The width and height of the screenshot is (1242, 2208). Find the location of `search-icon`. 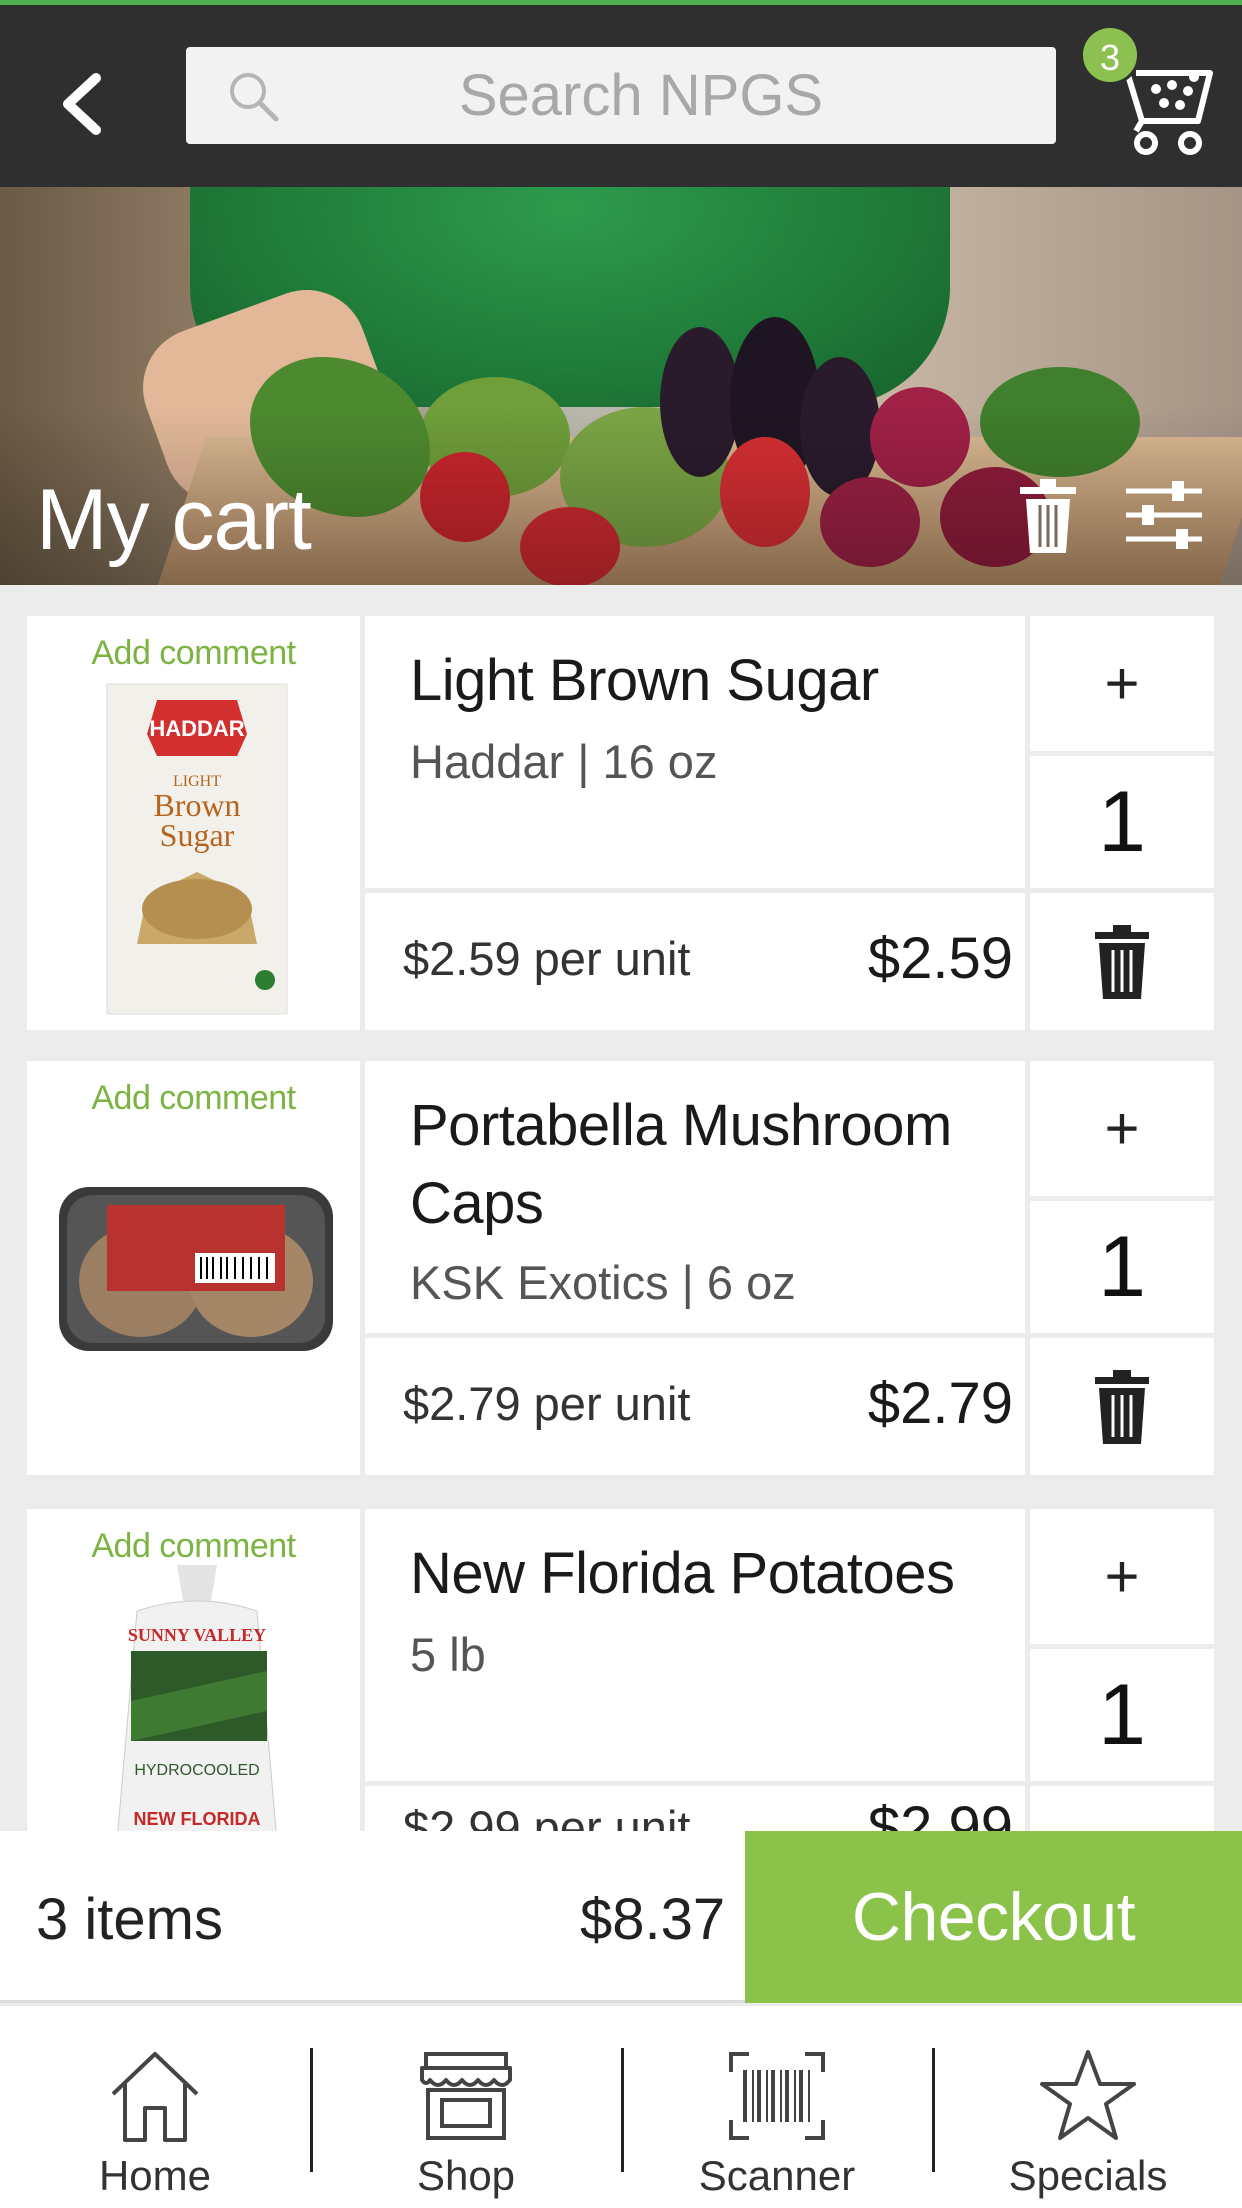

search-icon is located at coordinates (254, 97).